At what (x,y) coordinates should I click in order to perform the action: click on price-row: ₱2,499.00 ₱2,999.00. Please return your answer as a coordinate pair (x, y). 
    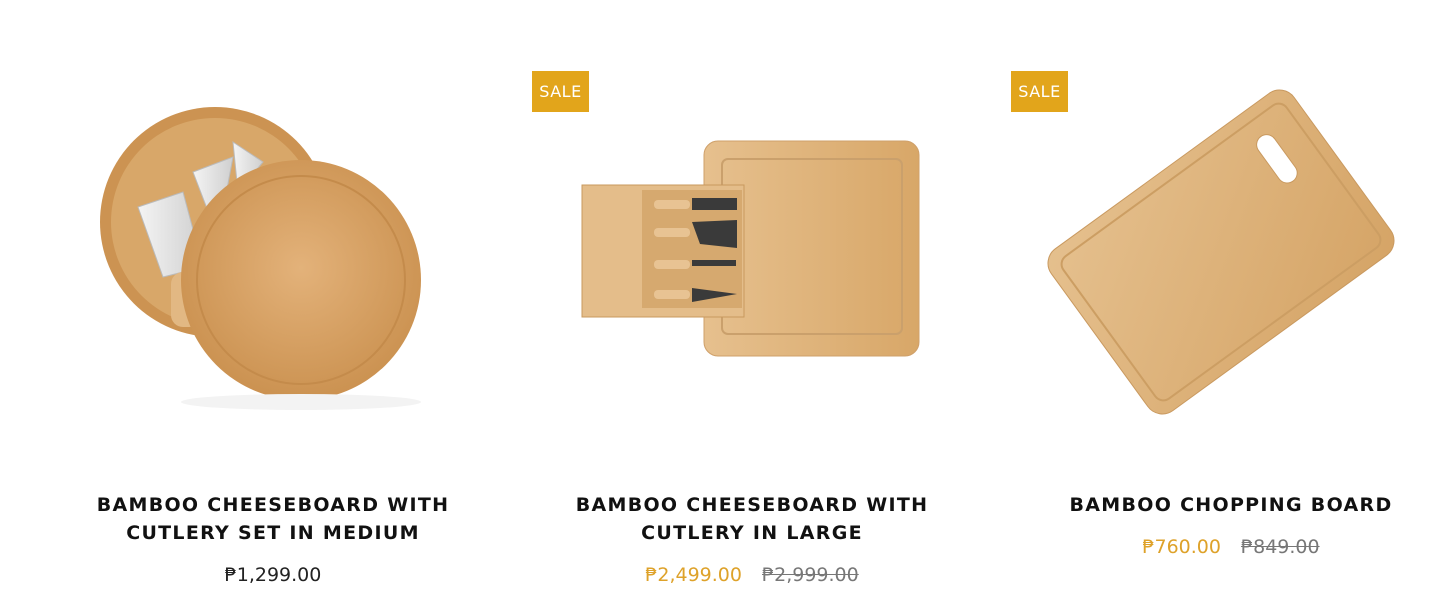
    Looking at the image, I should click on (752, 575).